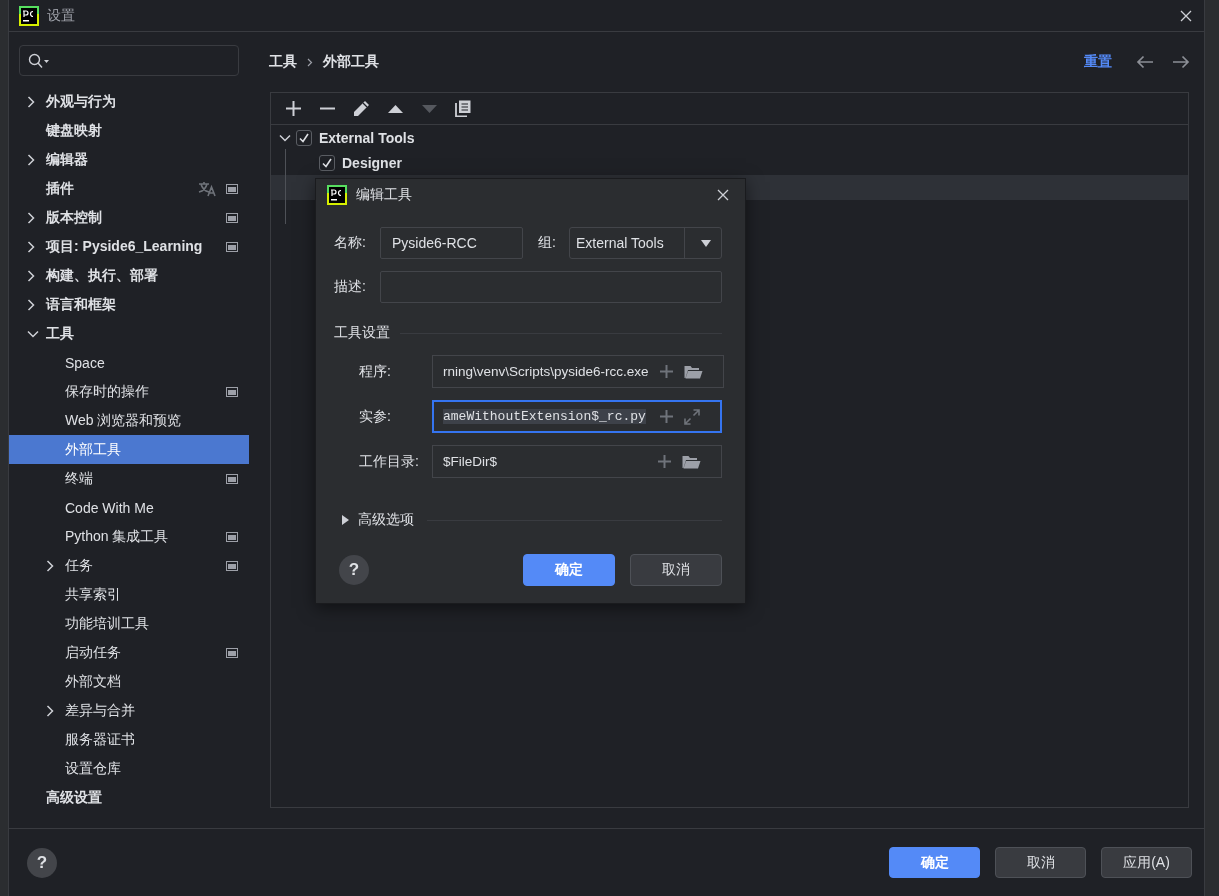 This screenshot has height=896, width=1219. Describe the element at coordinates (61, 15) in the screenshot. I see `window-title: 设置` at that location.